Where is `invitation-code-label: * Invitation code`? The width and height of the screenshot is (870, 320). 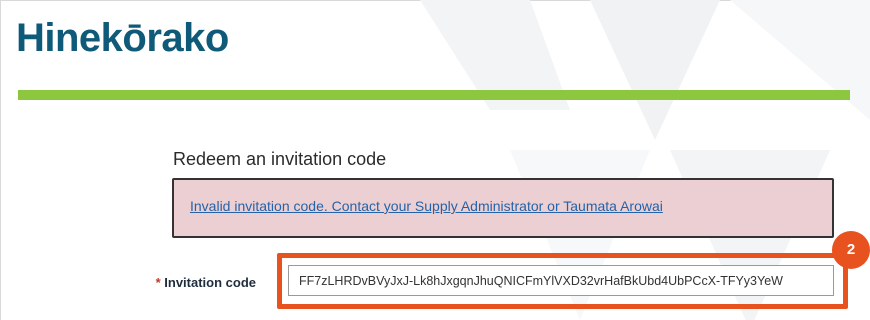
invitation-code-label: * Invitation code is located at coordinates (203, 283).